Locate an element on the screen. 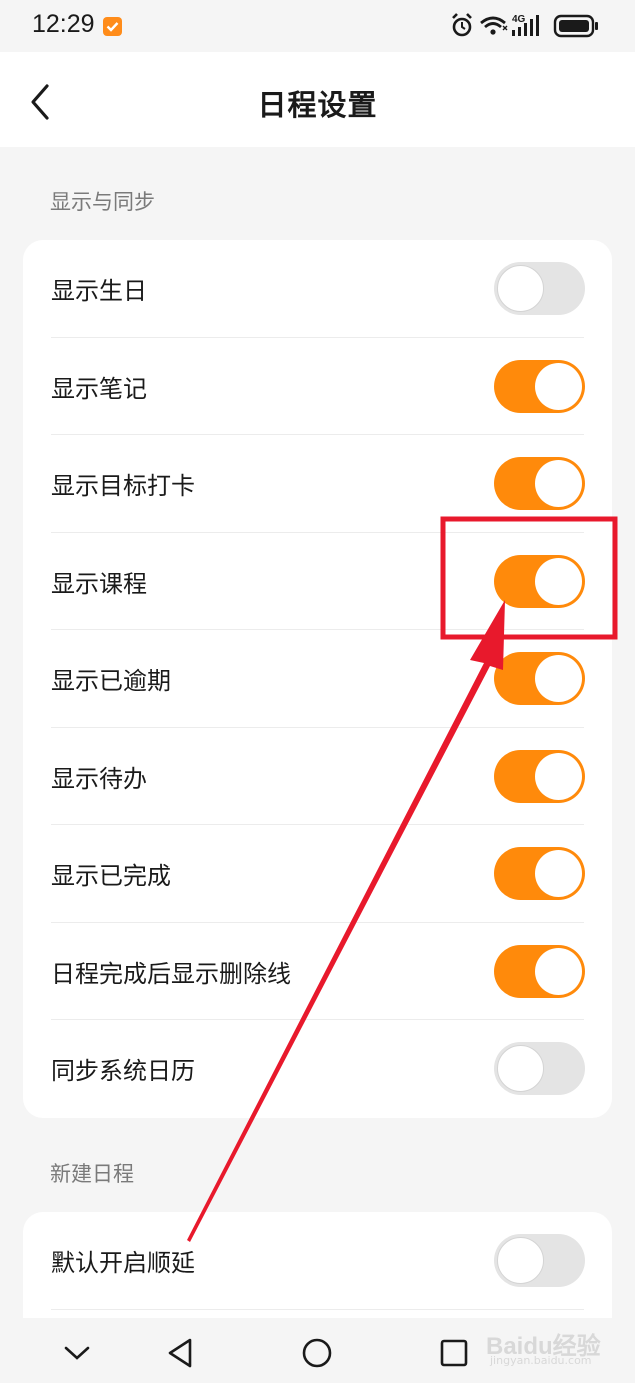 Image resolution: width=635 pixels, height=1383 pixels. setting-label: 显示目标打卡 is located at coordinates (123, 486).